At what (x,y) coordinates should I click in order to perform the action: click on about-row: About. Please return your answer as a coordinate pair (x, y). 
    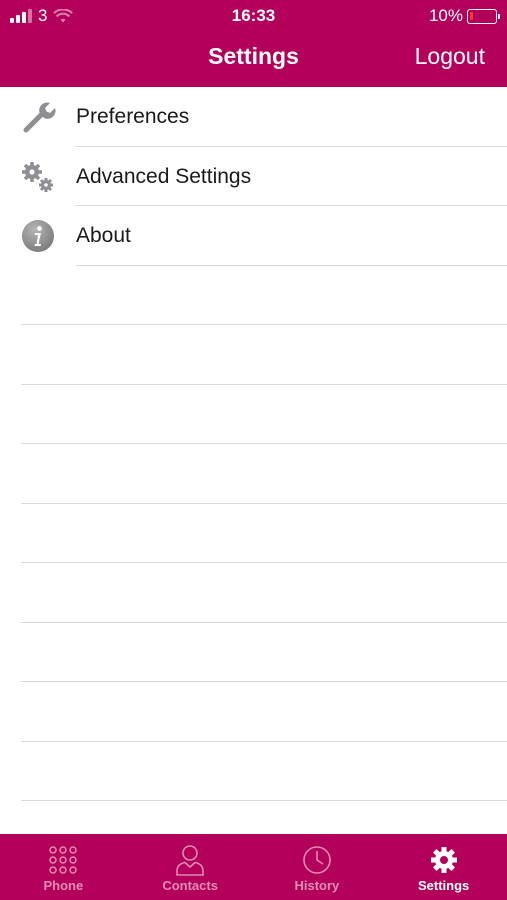
    Looking at the image, I should click on (253, 236).